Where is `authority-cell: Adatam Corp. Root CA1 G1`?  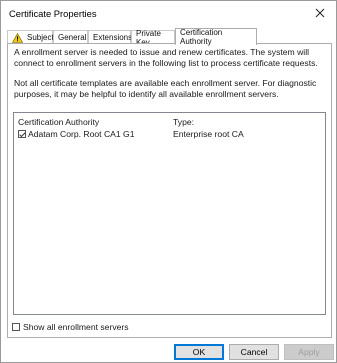
authority-cell: Adatam Corp. Root CA1 G1 is located at coordinates (76, 134).